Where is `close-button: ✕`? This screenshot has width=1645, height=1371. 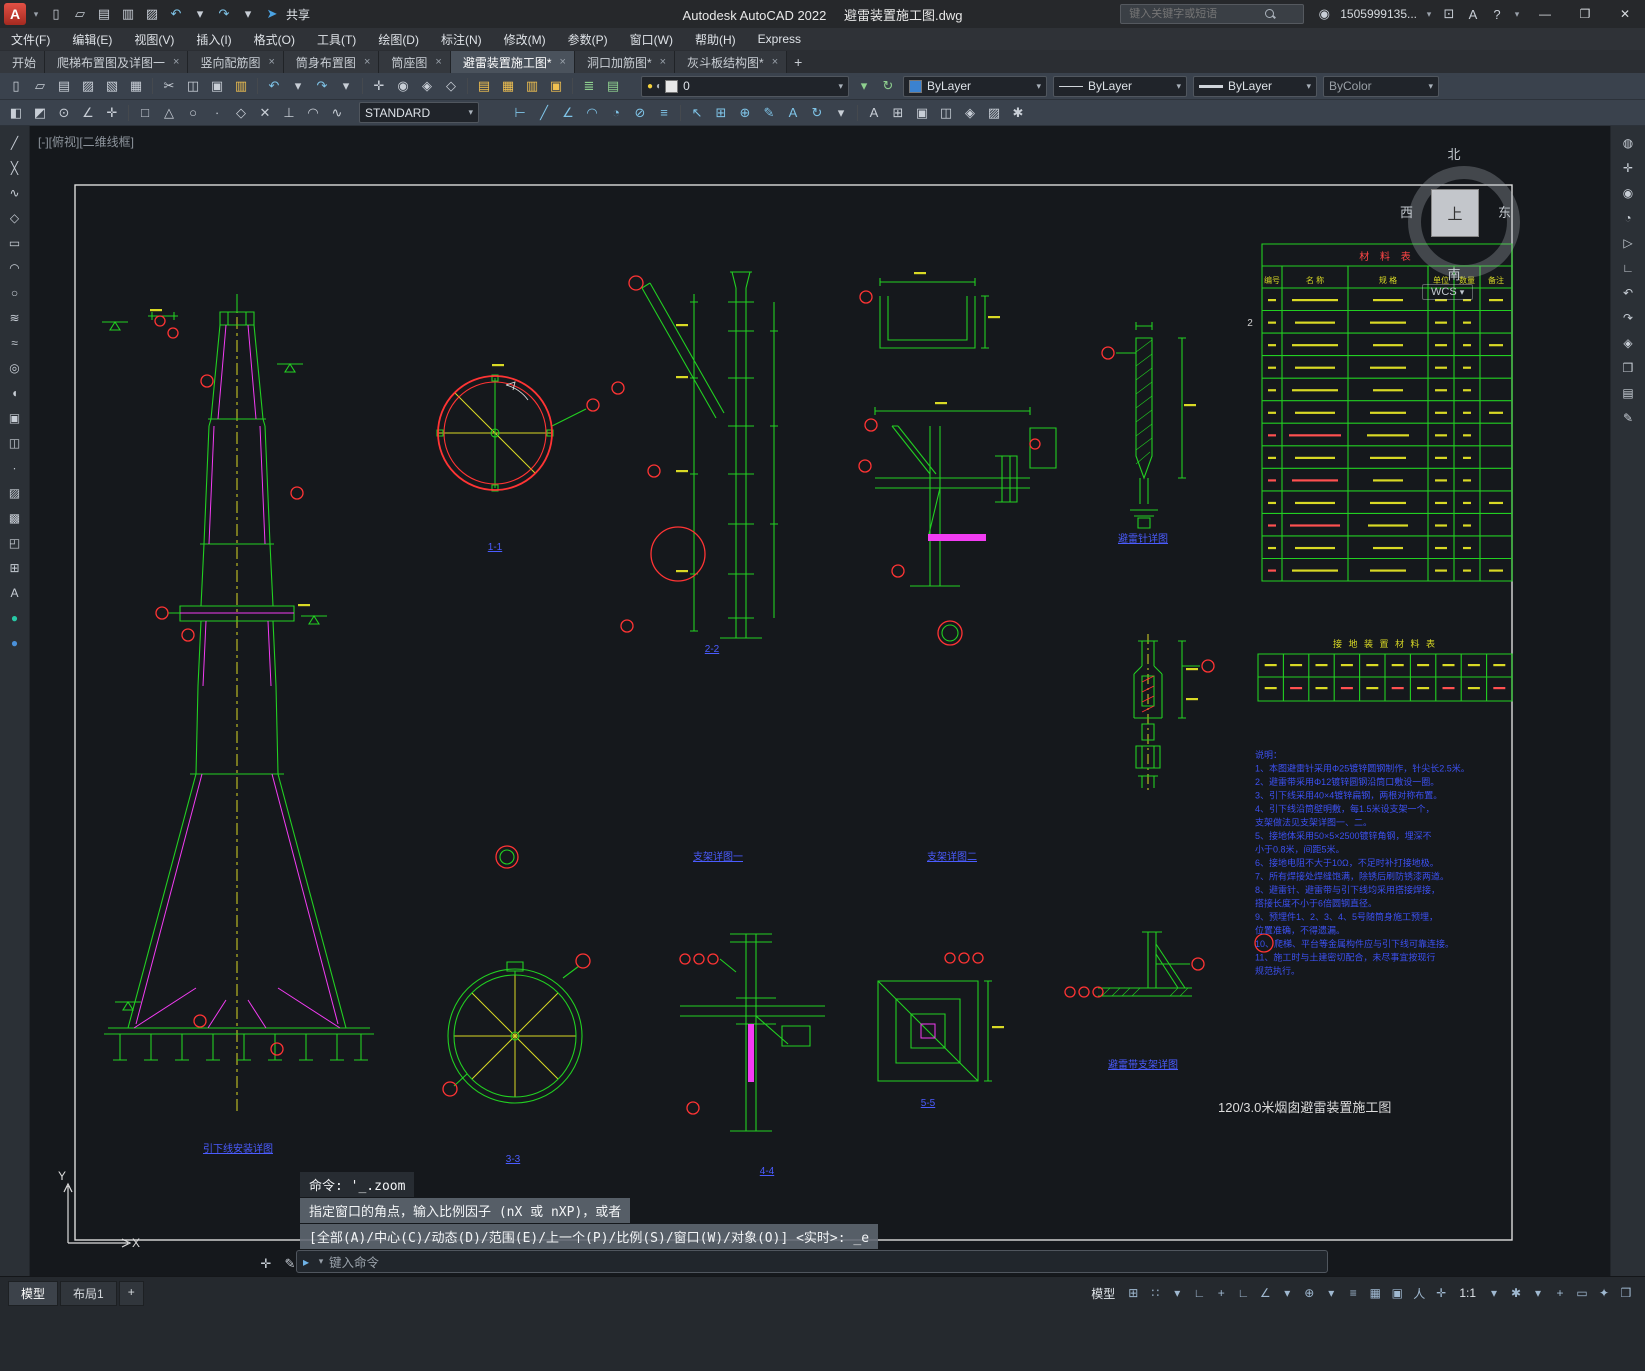 close-button: ✕ is located at coordinates (1625, 14).